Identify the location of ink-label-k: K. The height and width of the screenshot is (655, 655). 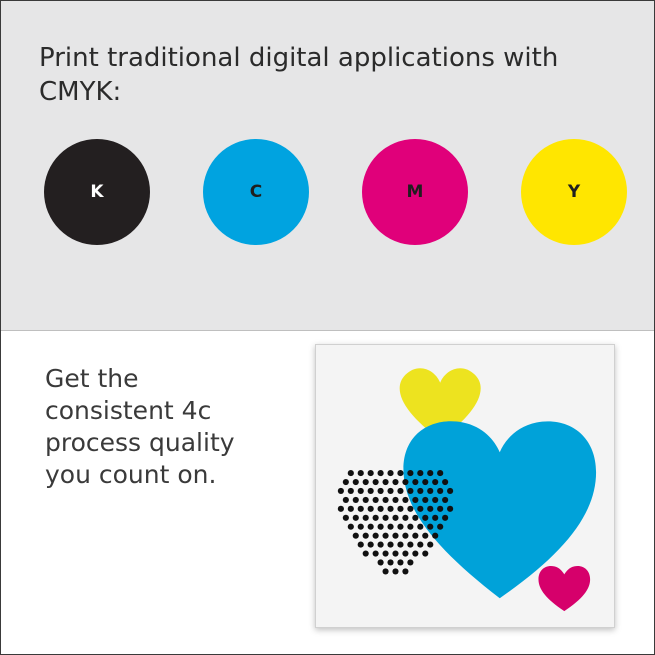
(97, 192).